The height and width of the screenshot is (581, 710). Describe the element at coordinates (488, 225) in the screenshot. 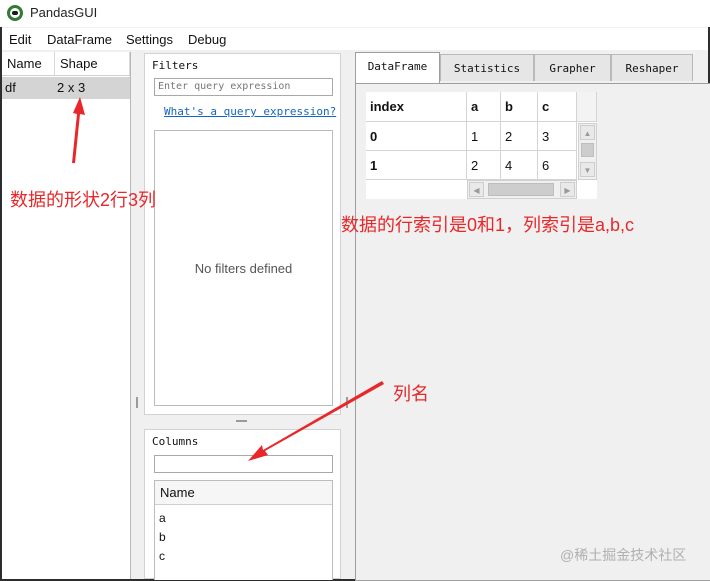

I see `index-annotation: 数据的行索引是0和1，列索引是a,b,c` at that location.